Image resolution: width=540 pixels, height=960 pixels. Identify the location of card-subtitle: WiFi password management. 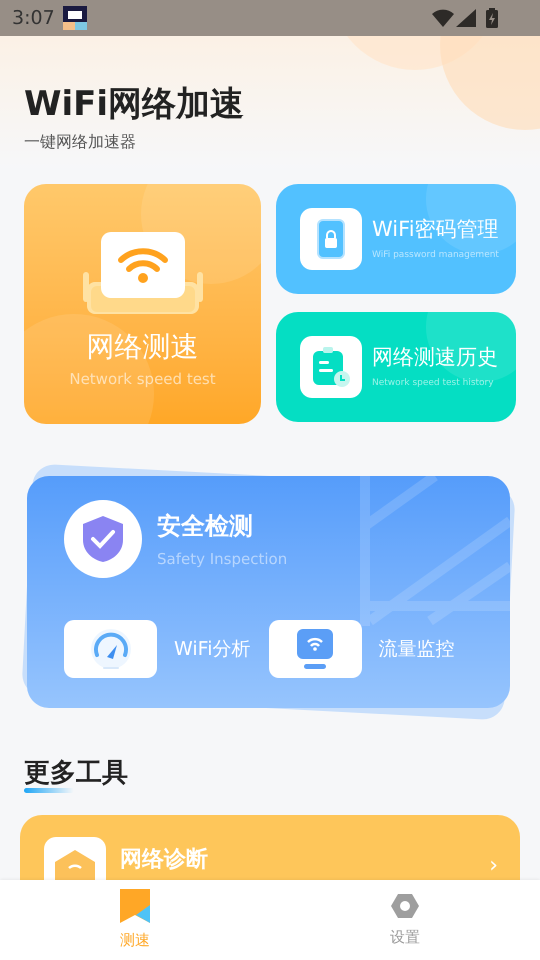
(435, 255).